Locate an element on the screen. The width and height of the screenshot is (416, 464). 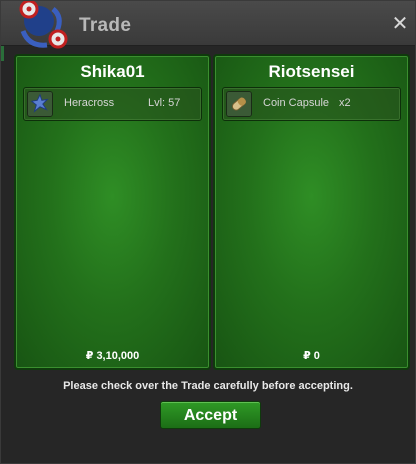
left-money: ₽ 3,10,000 is located at coordinates (112, 356).